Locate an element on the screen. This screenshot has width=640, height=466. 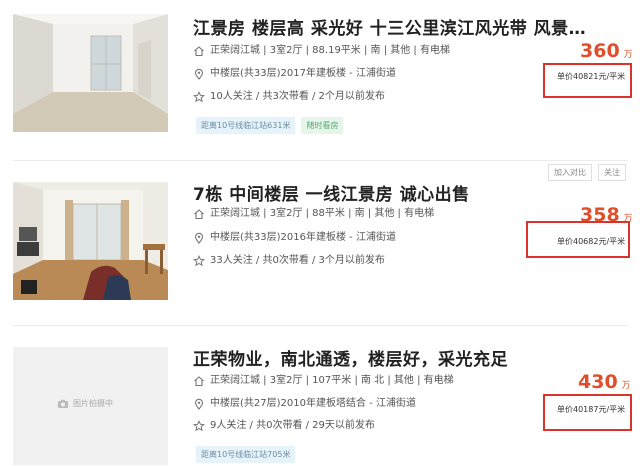
listing-title: 正荣物业，南北通透，楼层好，采光充足 is located at coordinates (350, 357).